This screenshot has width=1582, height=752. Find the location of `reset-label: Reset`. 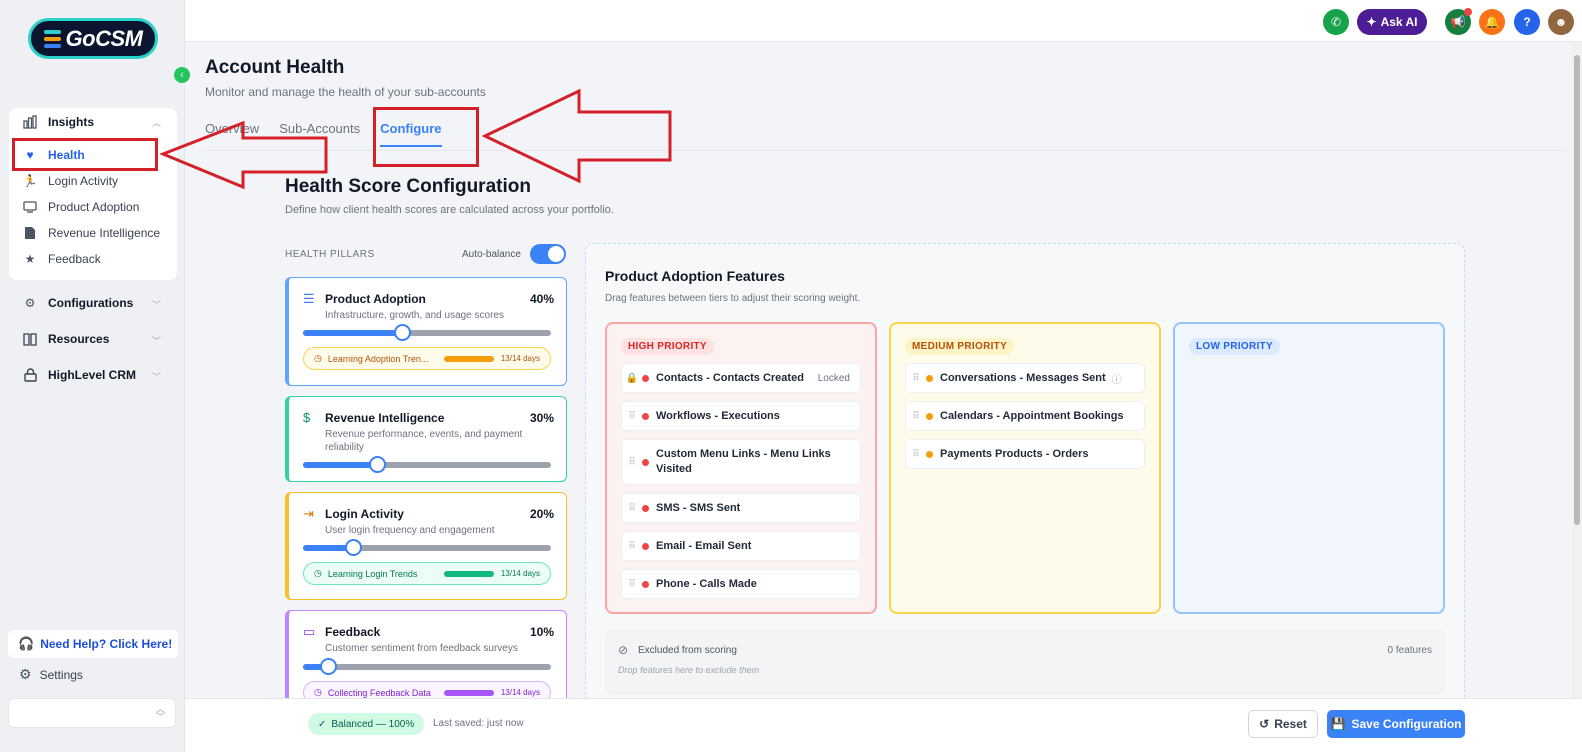

reset-label: Reset is located at coordinates (1290, 724).